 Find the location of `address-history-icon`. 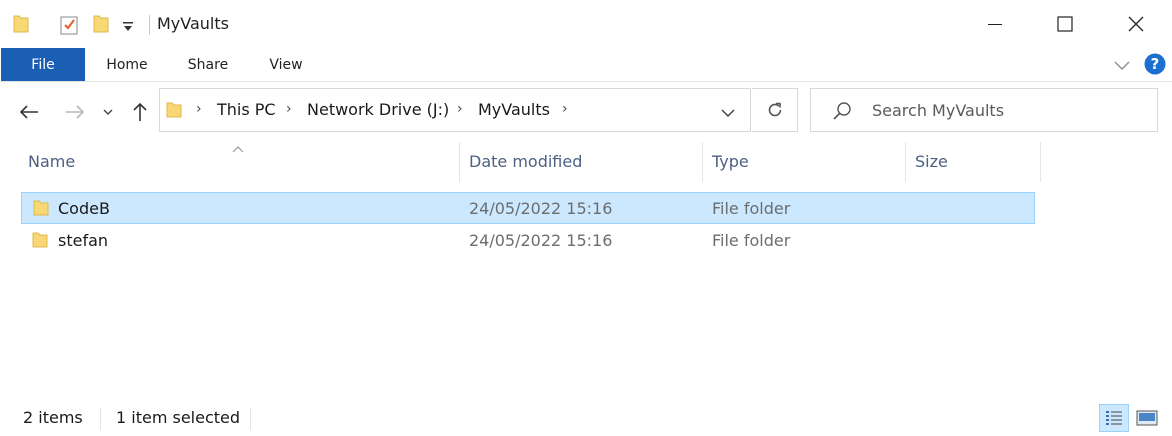

address-history-icon is located at coordinates (728, 113).